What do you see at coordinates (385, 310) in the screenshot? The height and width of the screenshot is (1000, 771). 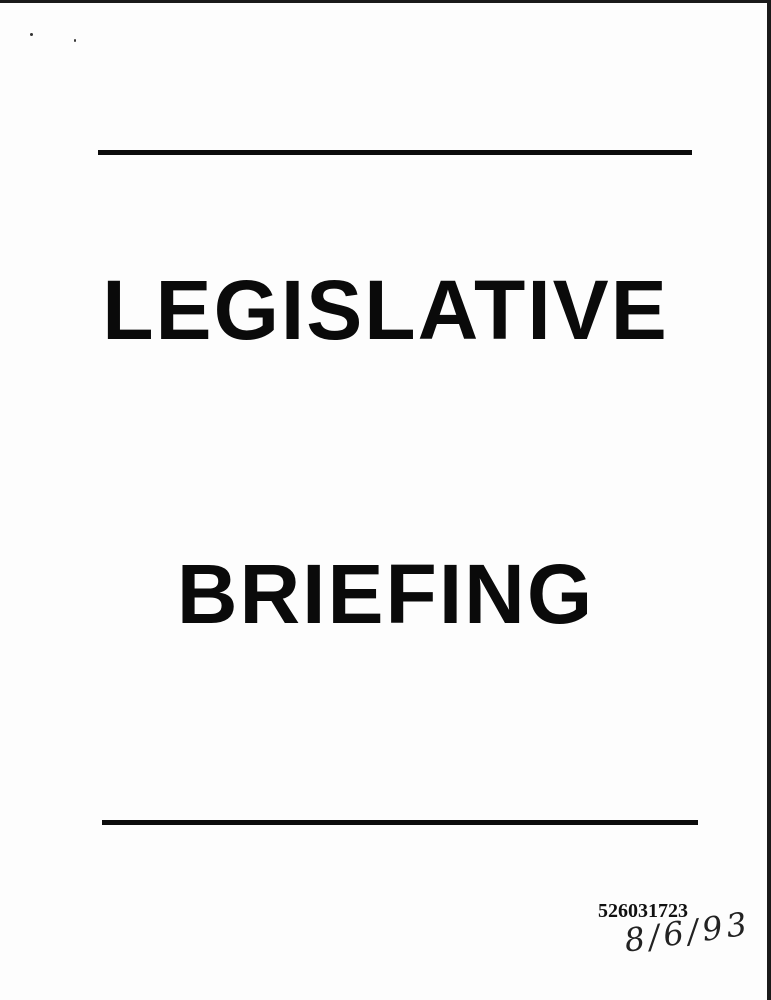 I see `title-line-1: LEGISLATIVE` at bounding box center [385, 310].